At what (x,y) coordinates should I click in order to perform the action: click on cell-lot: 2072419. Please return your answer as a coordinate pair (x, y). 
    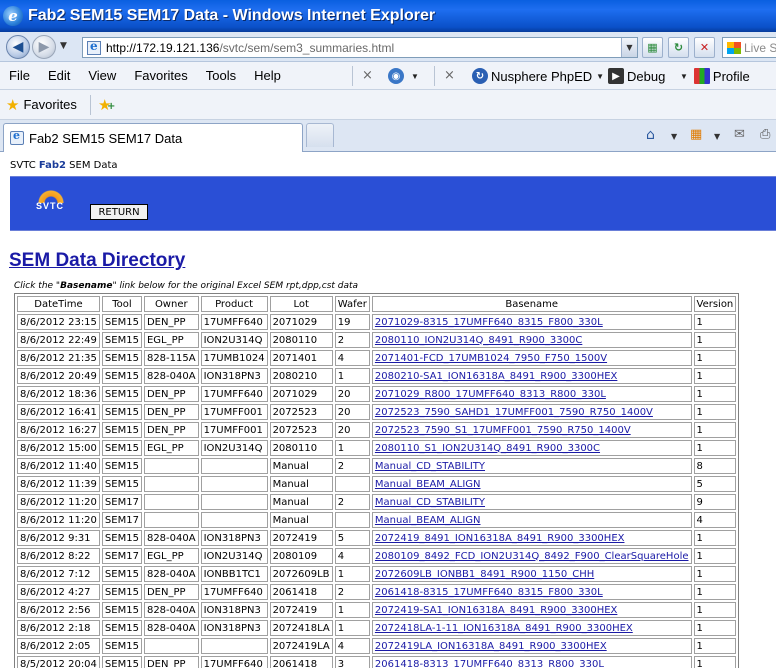
    Looking at the image, I should click on (301, 538).